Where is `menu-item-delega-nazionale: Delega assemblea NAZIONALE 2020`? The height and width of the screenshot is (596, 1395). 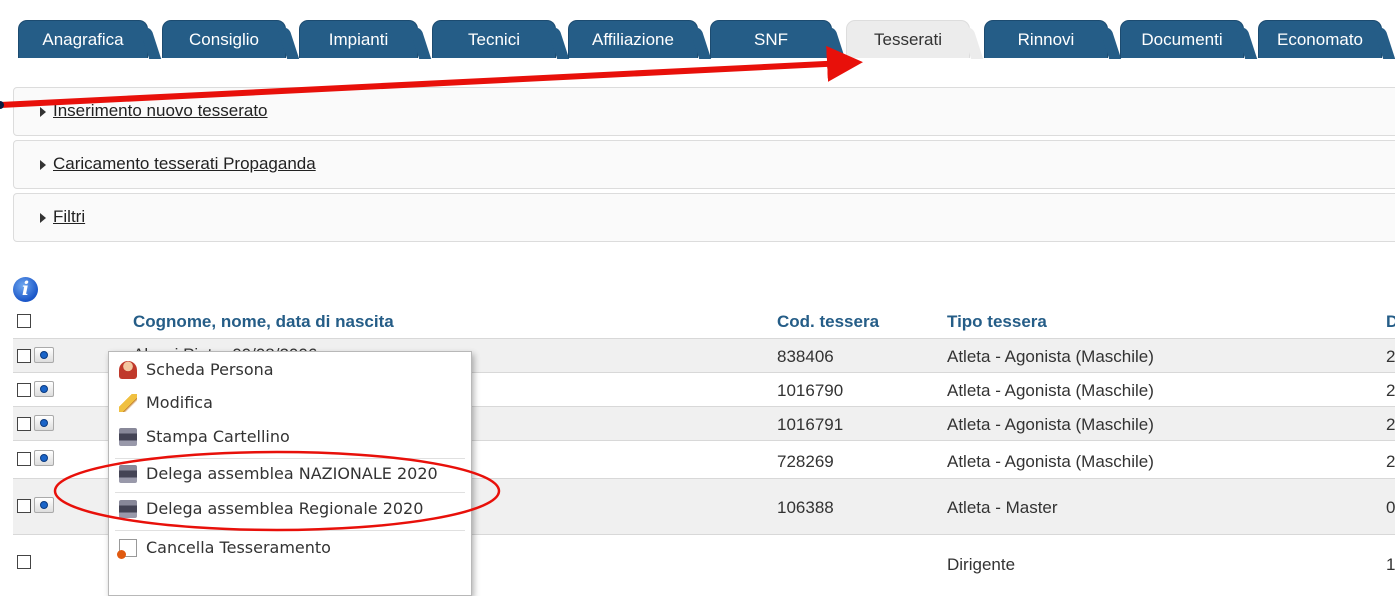
menu-item-delega-nazionale: Delega assemblea NAZIONALE 2020 is located at coordinates (289, 474).